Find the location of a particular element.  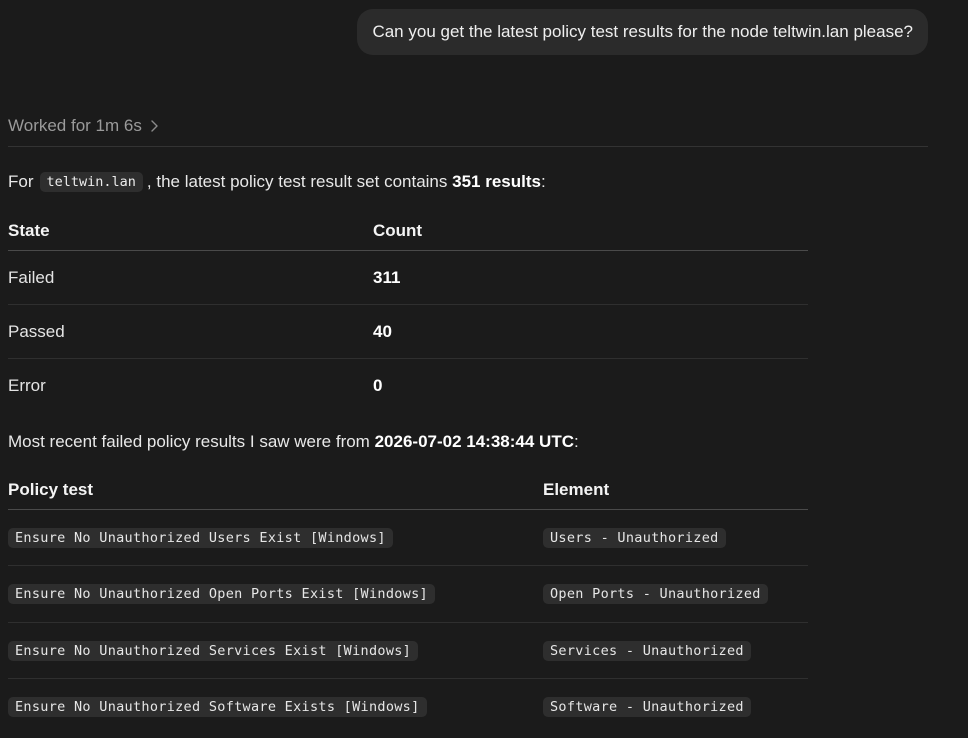

state-cell: Passed is located at coordinates (36, 331).